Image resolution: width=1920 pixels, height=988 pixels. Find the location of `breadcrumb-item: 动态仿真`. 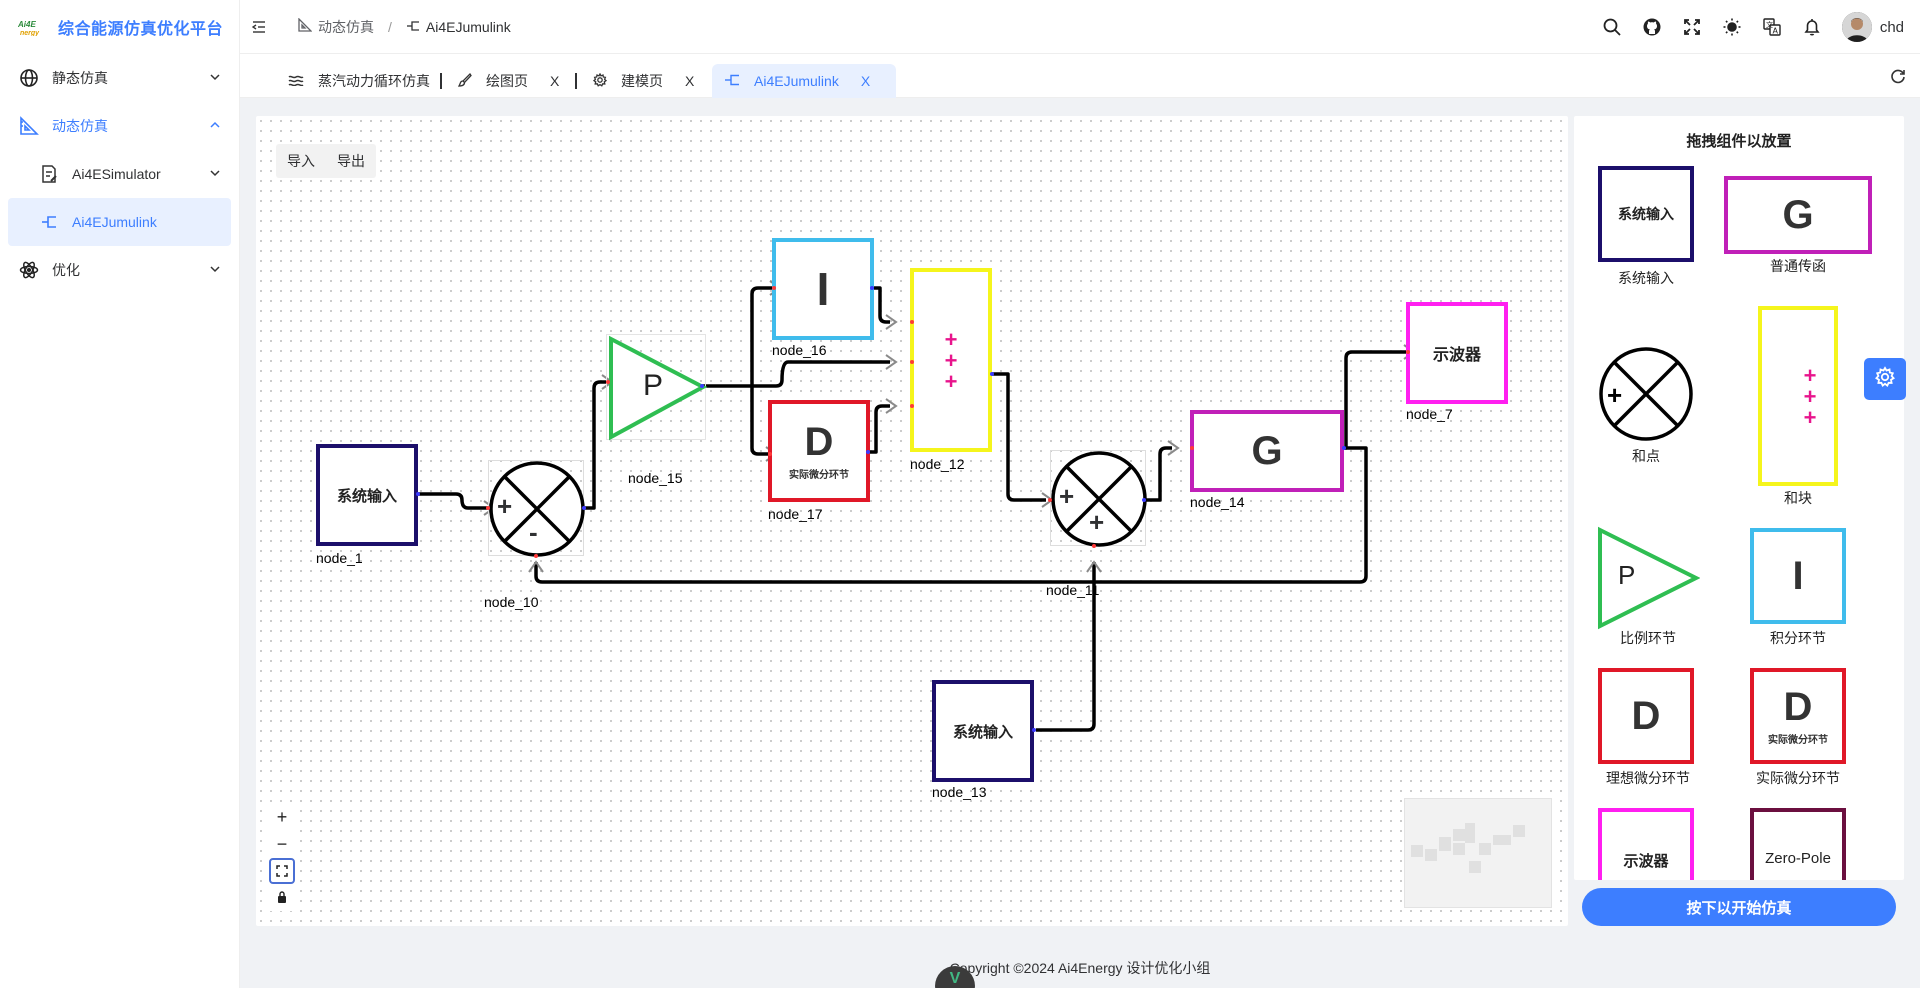

breadcrumb-item: 动态仿真 is located at coordinates (346, 27).